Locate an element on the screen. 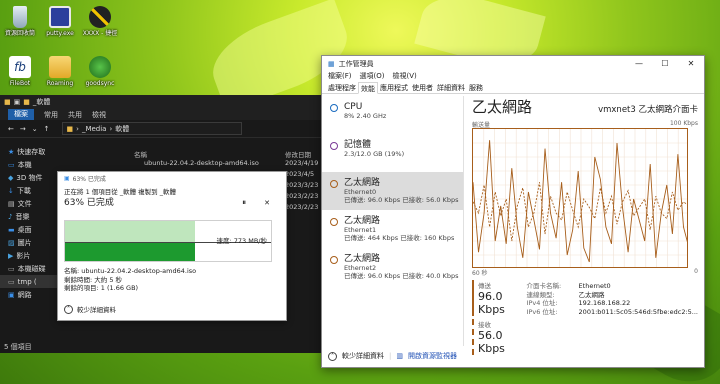 The width and height of the screenshot is (720, 384). sidebar-item-local-disk: ▭ 本機磁碟 is located at coordinates (30, 268).